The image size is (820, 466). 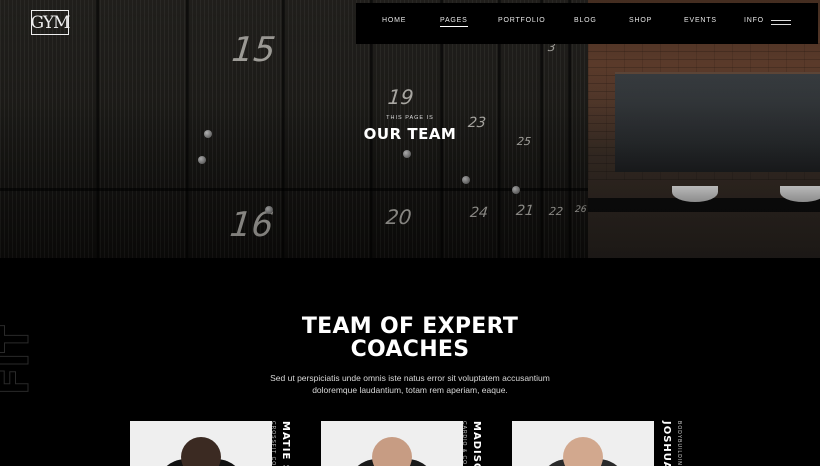 What do you see at coordinates (410, 349) in the screenshot?
I see `section-title-line2: COACHES` at bounding box center [410, 349].